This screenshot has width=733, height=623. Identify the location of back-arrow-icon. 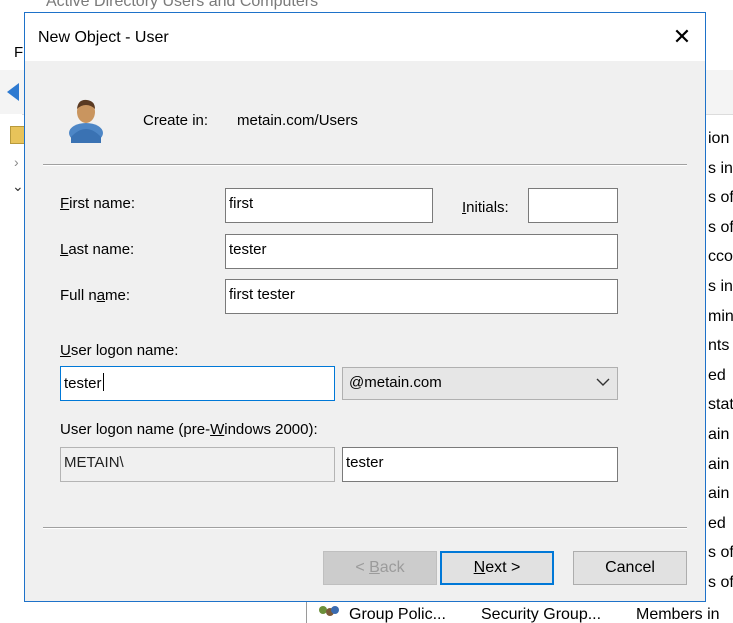
(13, 92).